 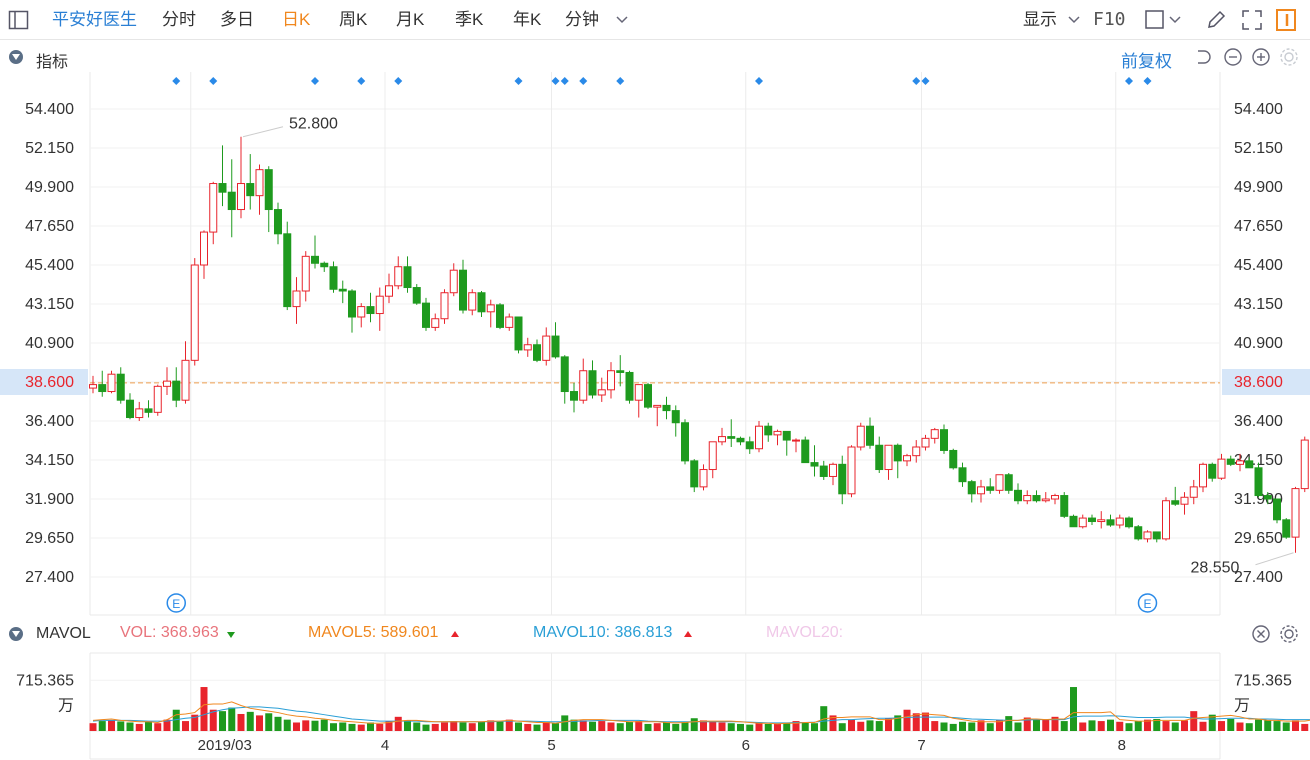 I want to click on indicator-label: 指标, so click(x=52, y=60).